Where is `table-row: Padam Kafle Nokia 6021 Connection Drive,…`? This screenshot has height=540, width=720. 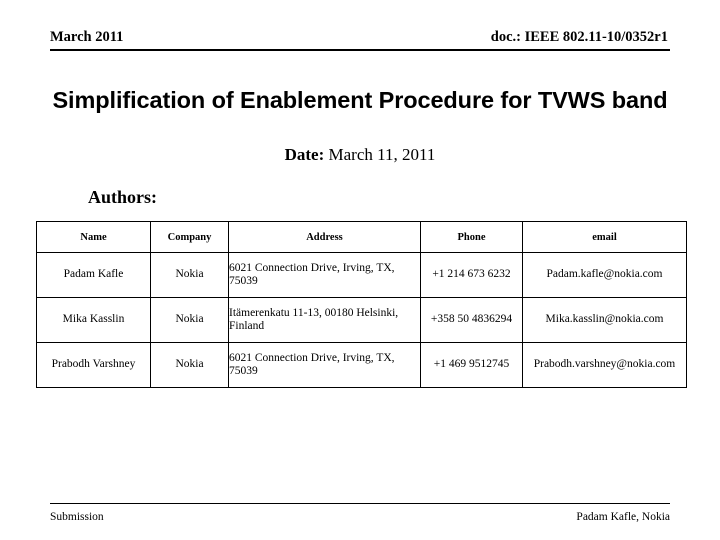 table-row: Padam Kafle Nokia 6021 Connection Drive,… is located at coordinates (361, 275).